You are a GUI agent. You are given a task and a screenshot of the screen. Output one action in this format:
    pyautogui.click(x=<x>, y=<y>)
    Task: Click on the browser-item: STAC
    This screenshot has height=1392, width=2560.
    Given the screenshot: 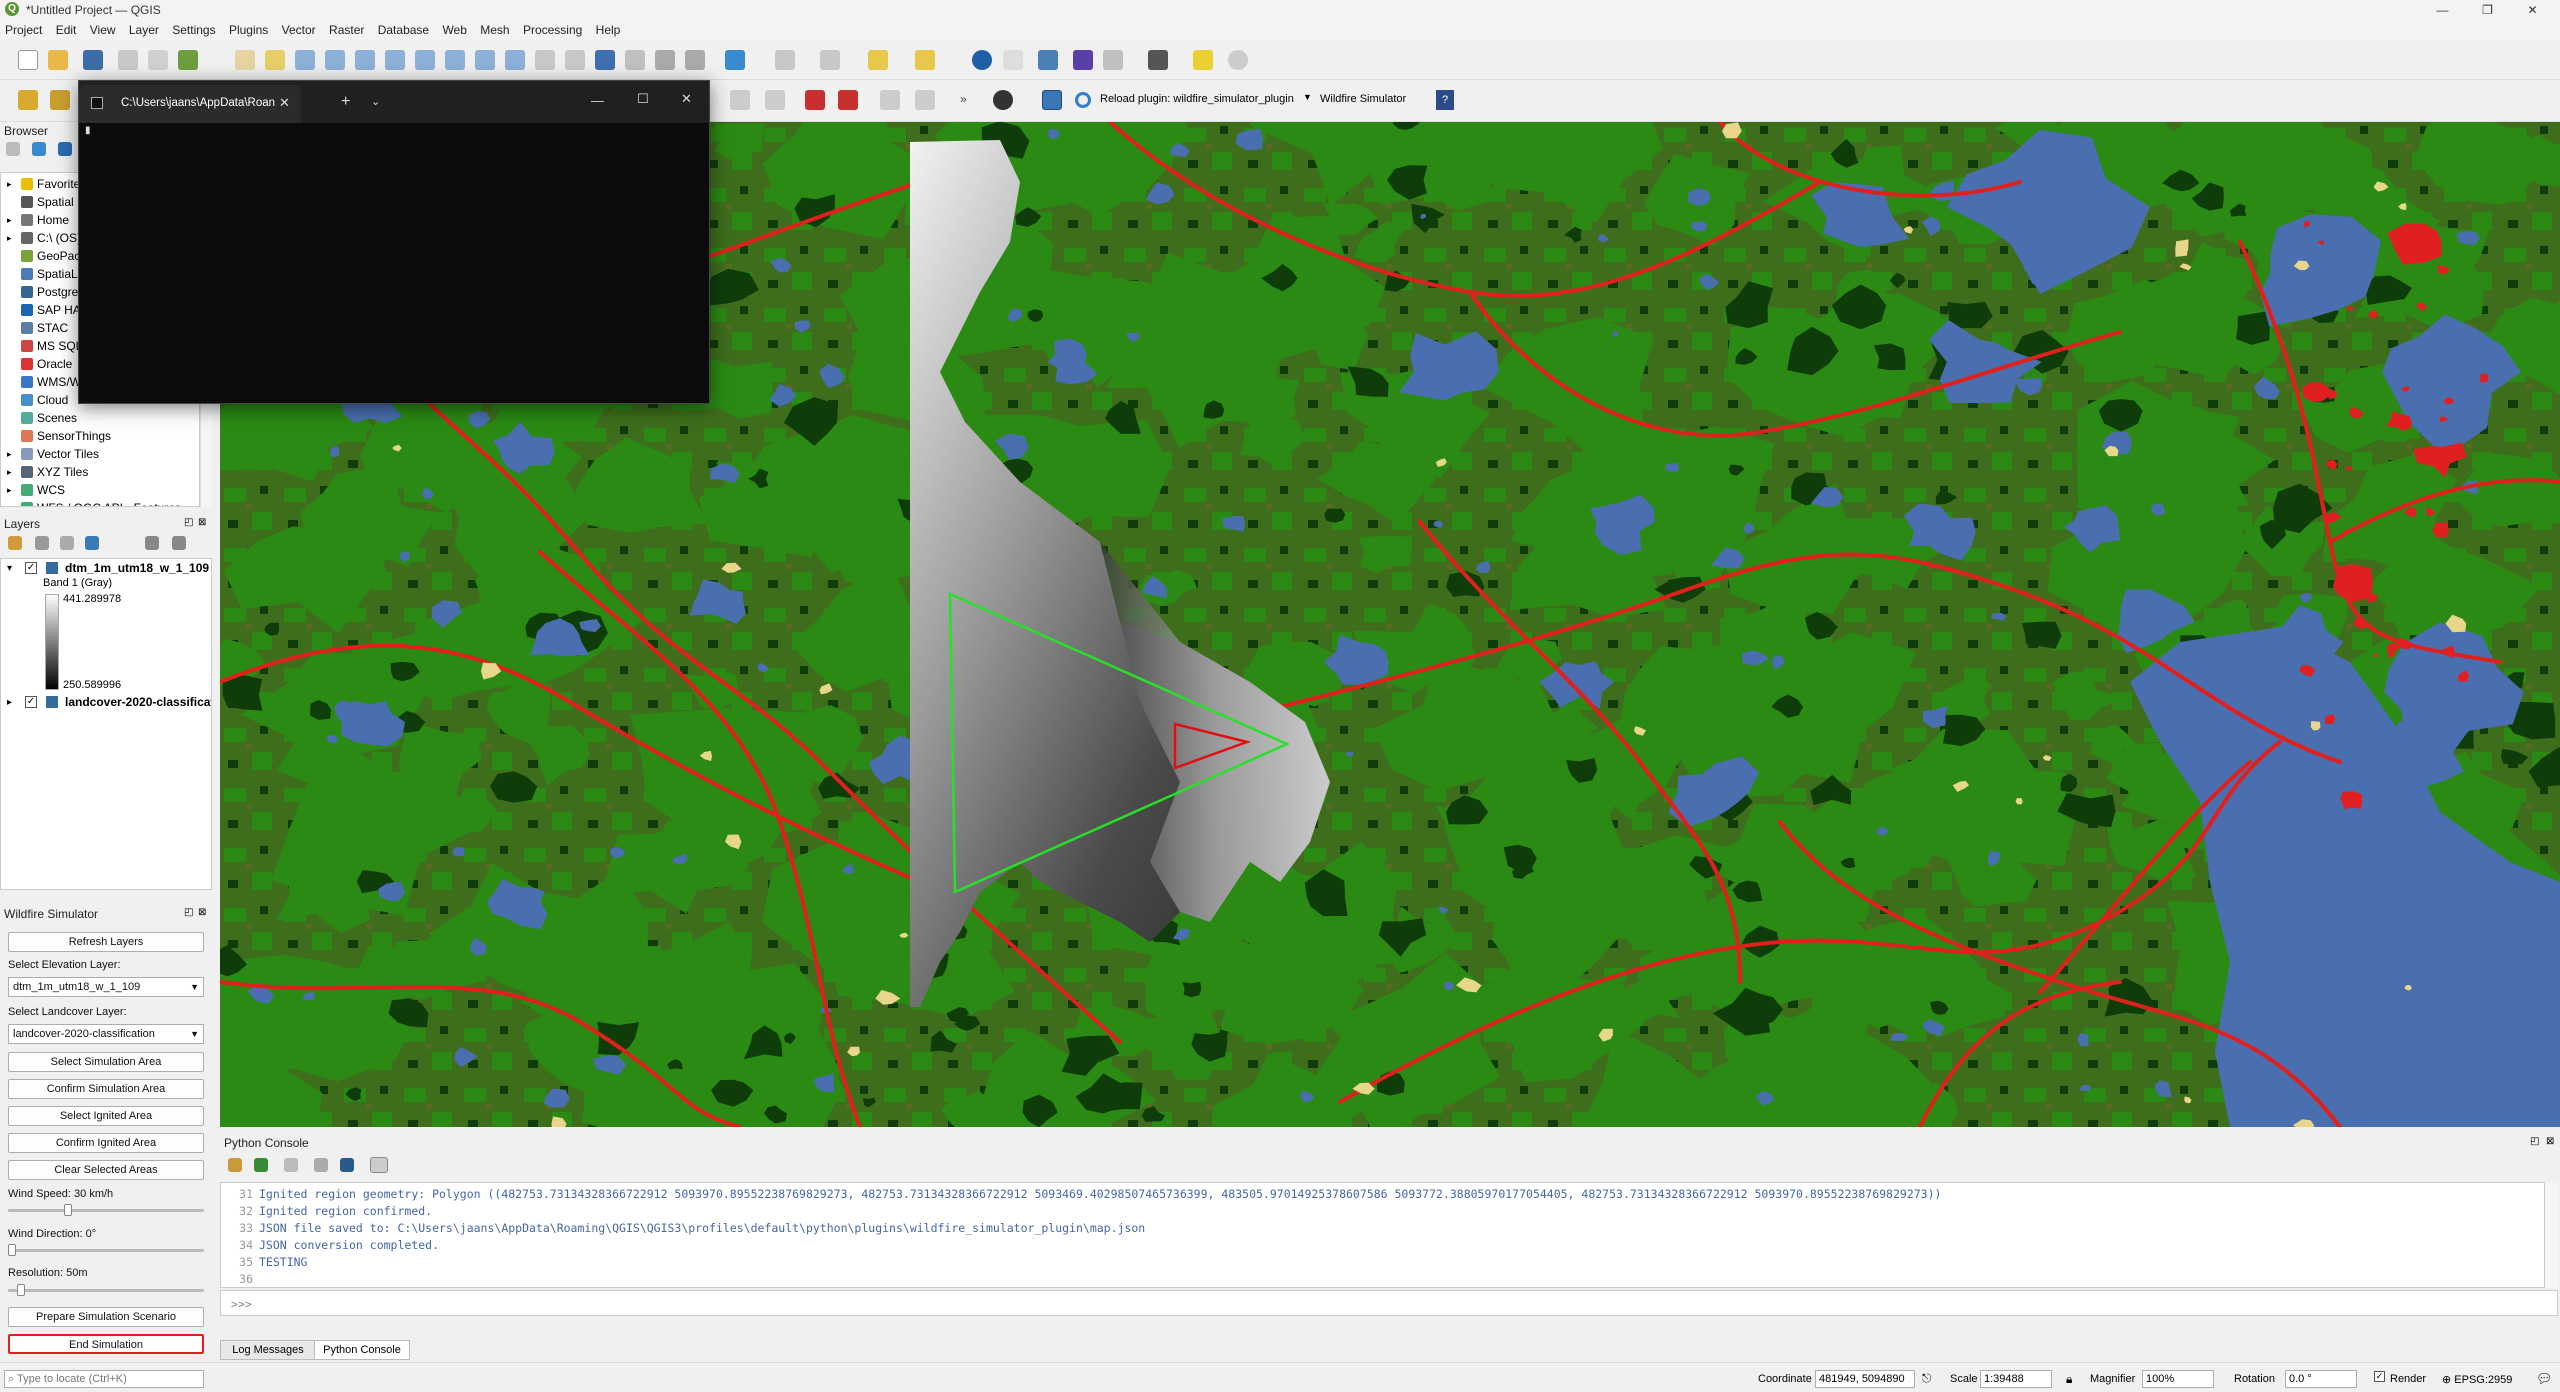 What is the action you would take?
    pyautogui.click(x=34, y=330)
    